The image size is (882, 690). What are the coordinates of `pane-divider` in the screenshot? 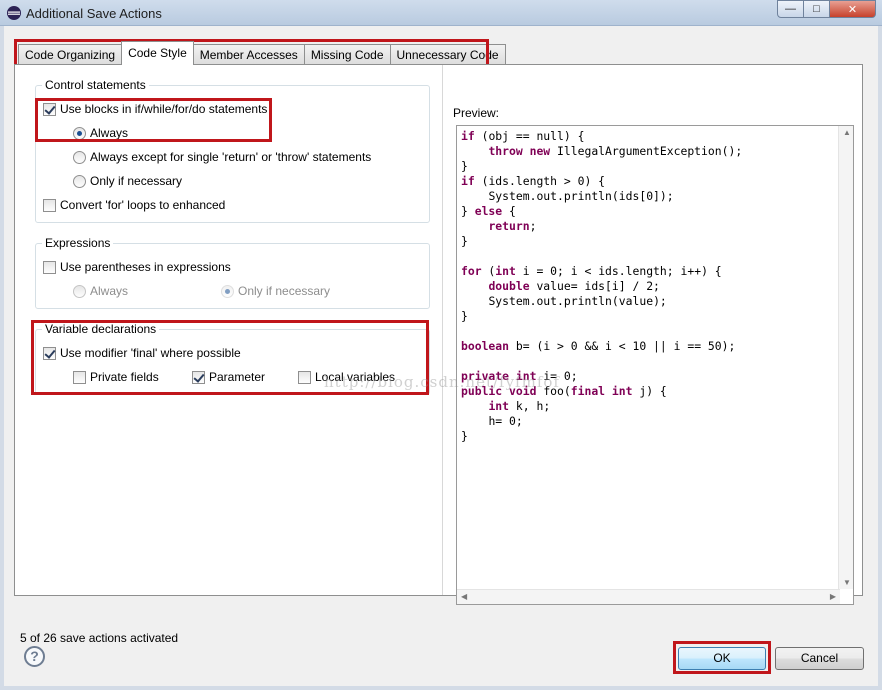 It's located at (442, 330).